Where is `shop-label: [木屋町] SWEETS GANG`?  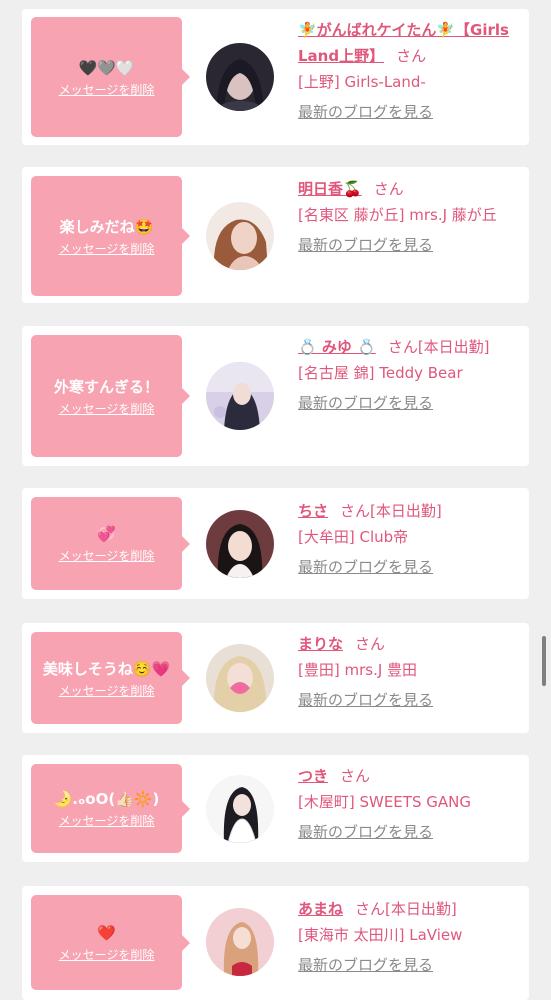
shop-label: [木屋町] SWEETS GANG is located at coordinates (384, 802).